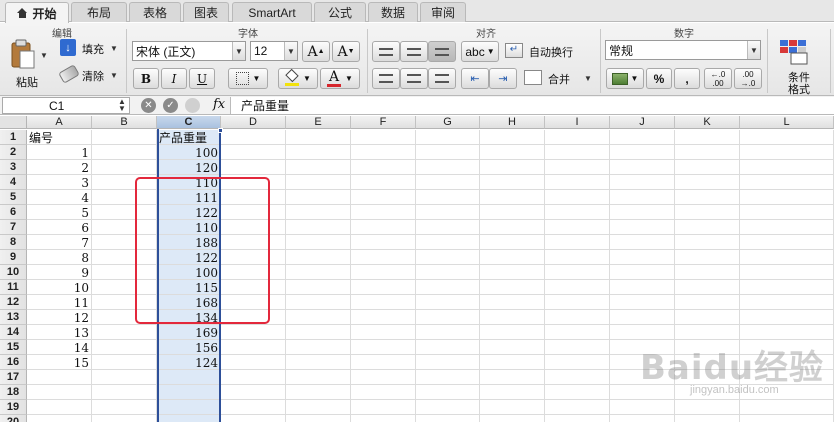 The width and height of the screenshot is (834, 422). Describe the element at coordinates (13, 407) in the screenshot. I see `row-header-19: 19` at that location.